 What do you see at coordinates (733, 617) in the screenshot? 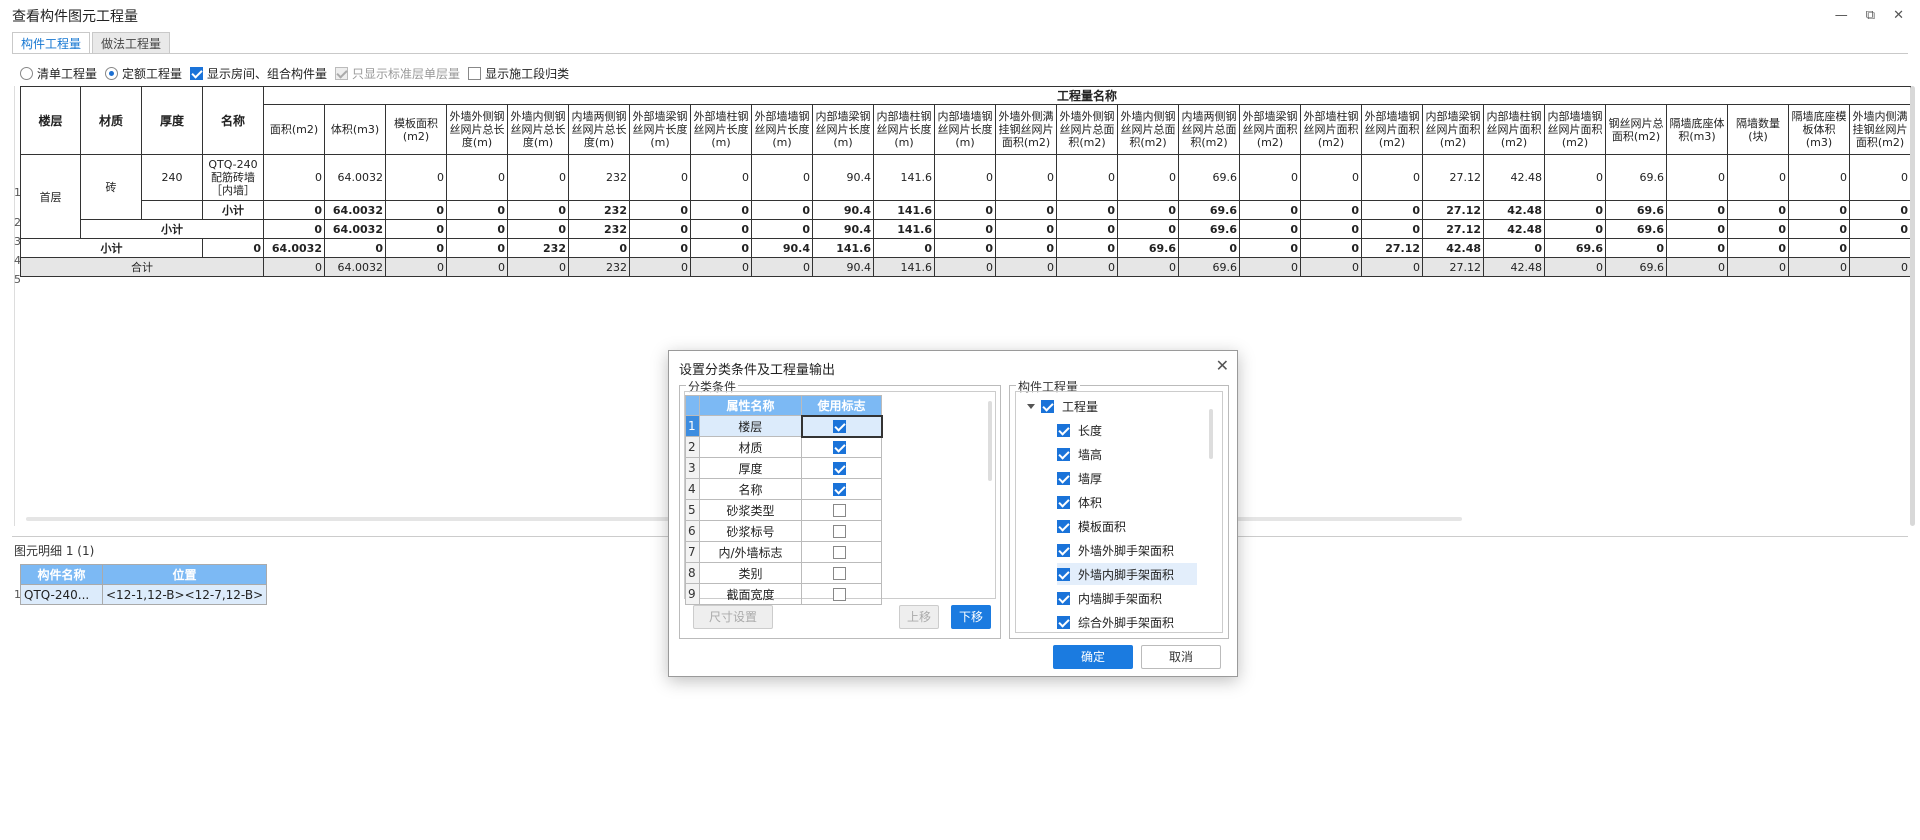
I see `size-settings-button: 尺寸设置` at bounding box center [733, 617].